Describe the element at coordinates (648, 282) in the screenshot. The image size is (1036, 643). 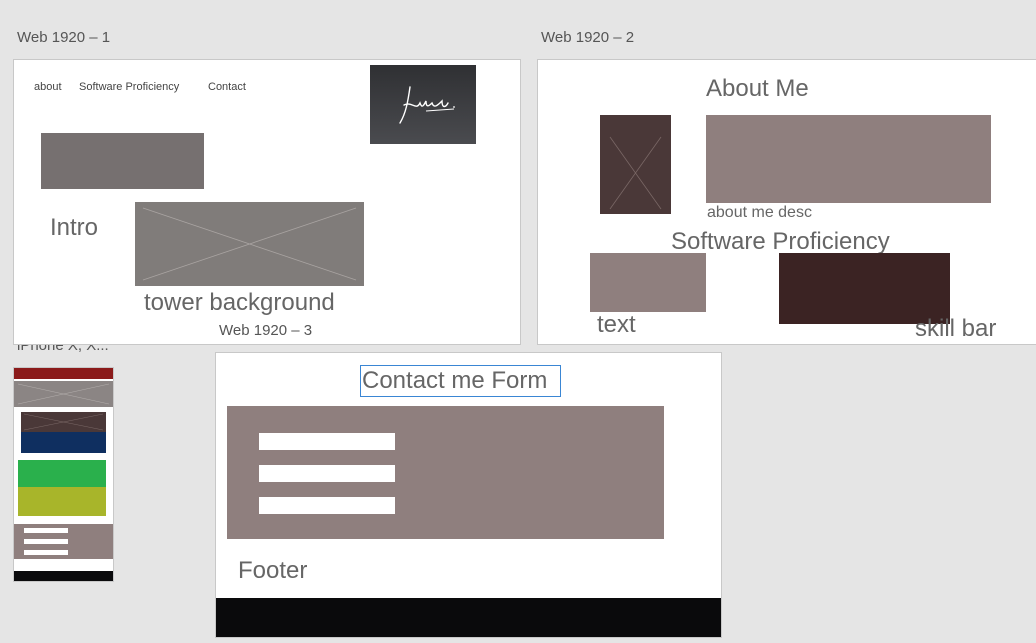
I see `software-text-block` at that location.